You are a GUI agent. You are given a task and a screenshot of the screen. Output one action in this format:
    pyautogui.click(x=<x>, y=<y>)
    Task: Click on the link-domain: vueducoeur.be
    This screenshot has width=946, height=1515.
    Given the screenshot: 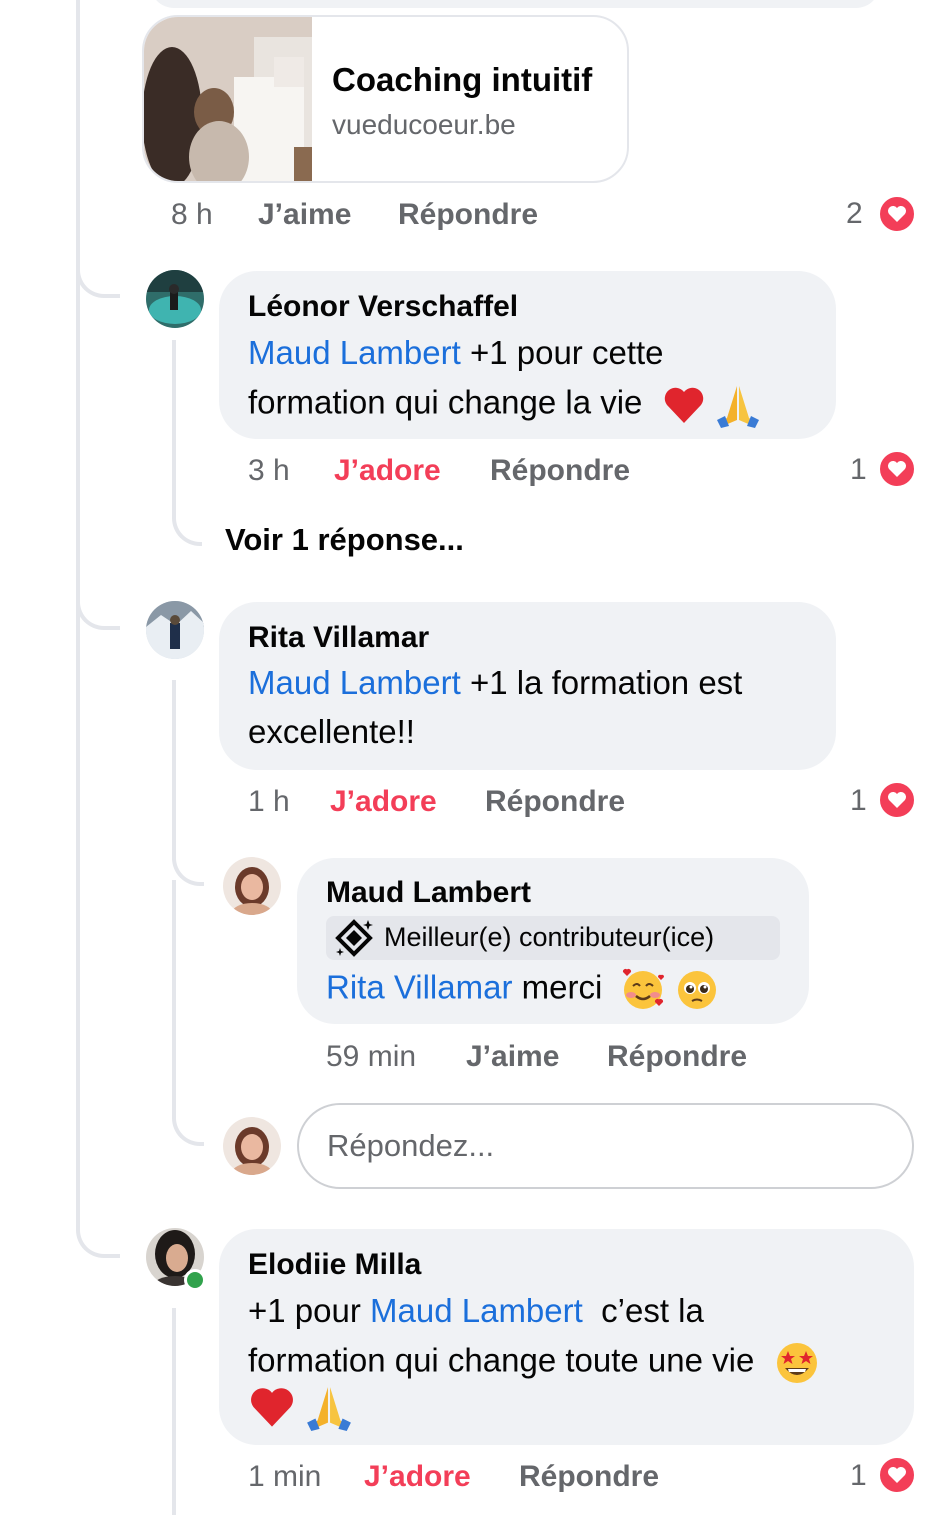 What is the action you would take?
    pyautogui.click(x=424, y=124)
    